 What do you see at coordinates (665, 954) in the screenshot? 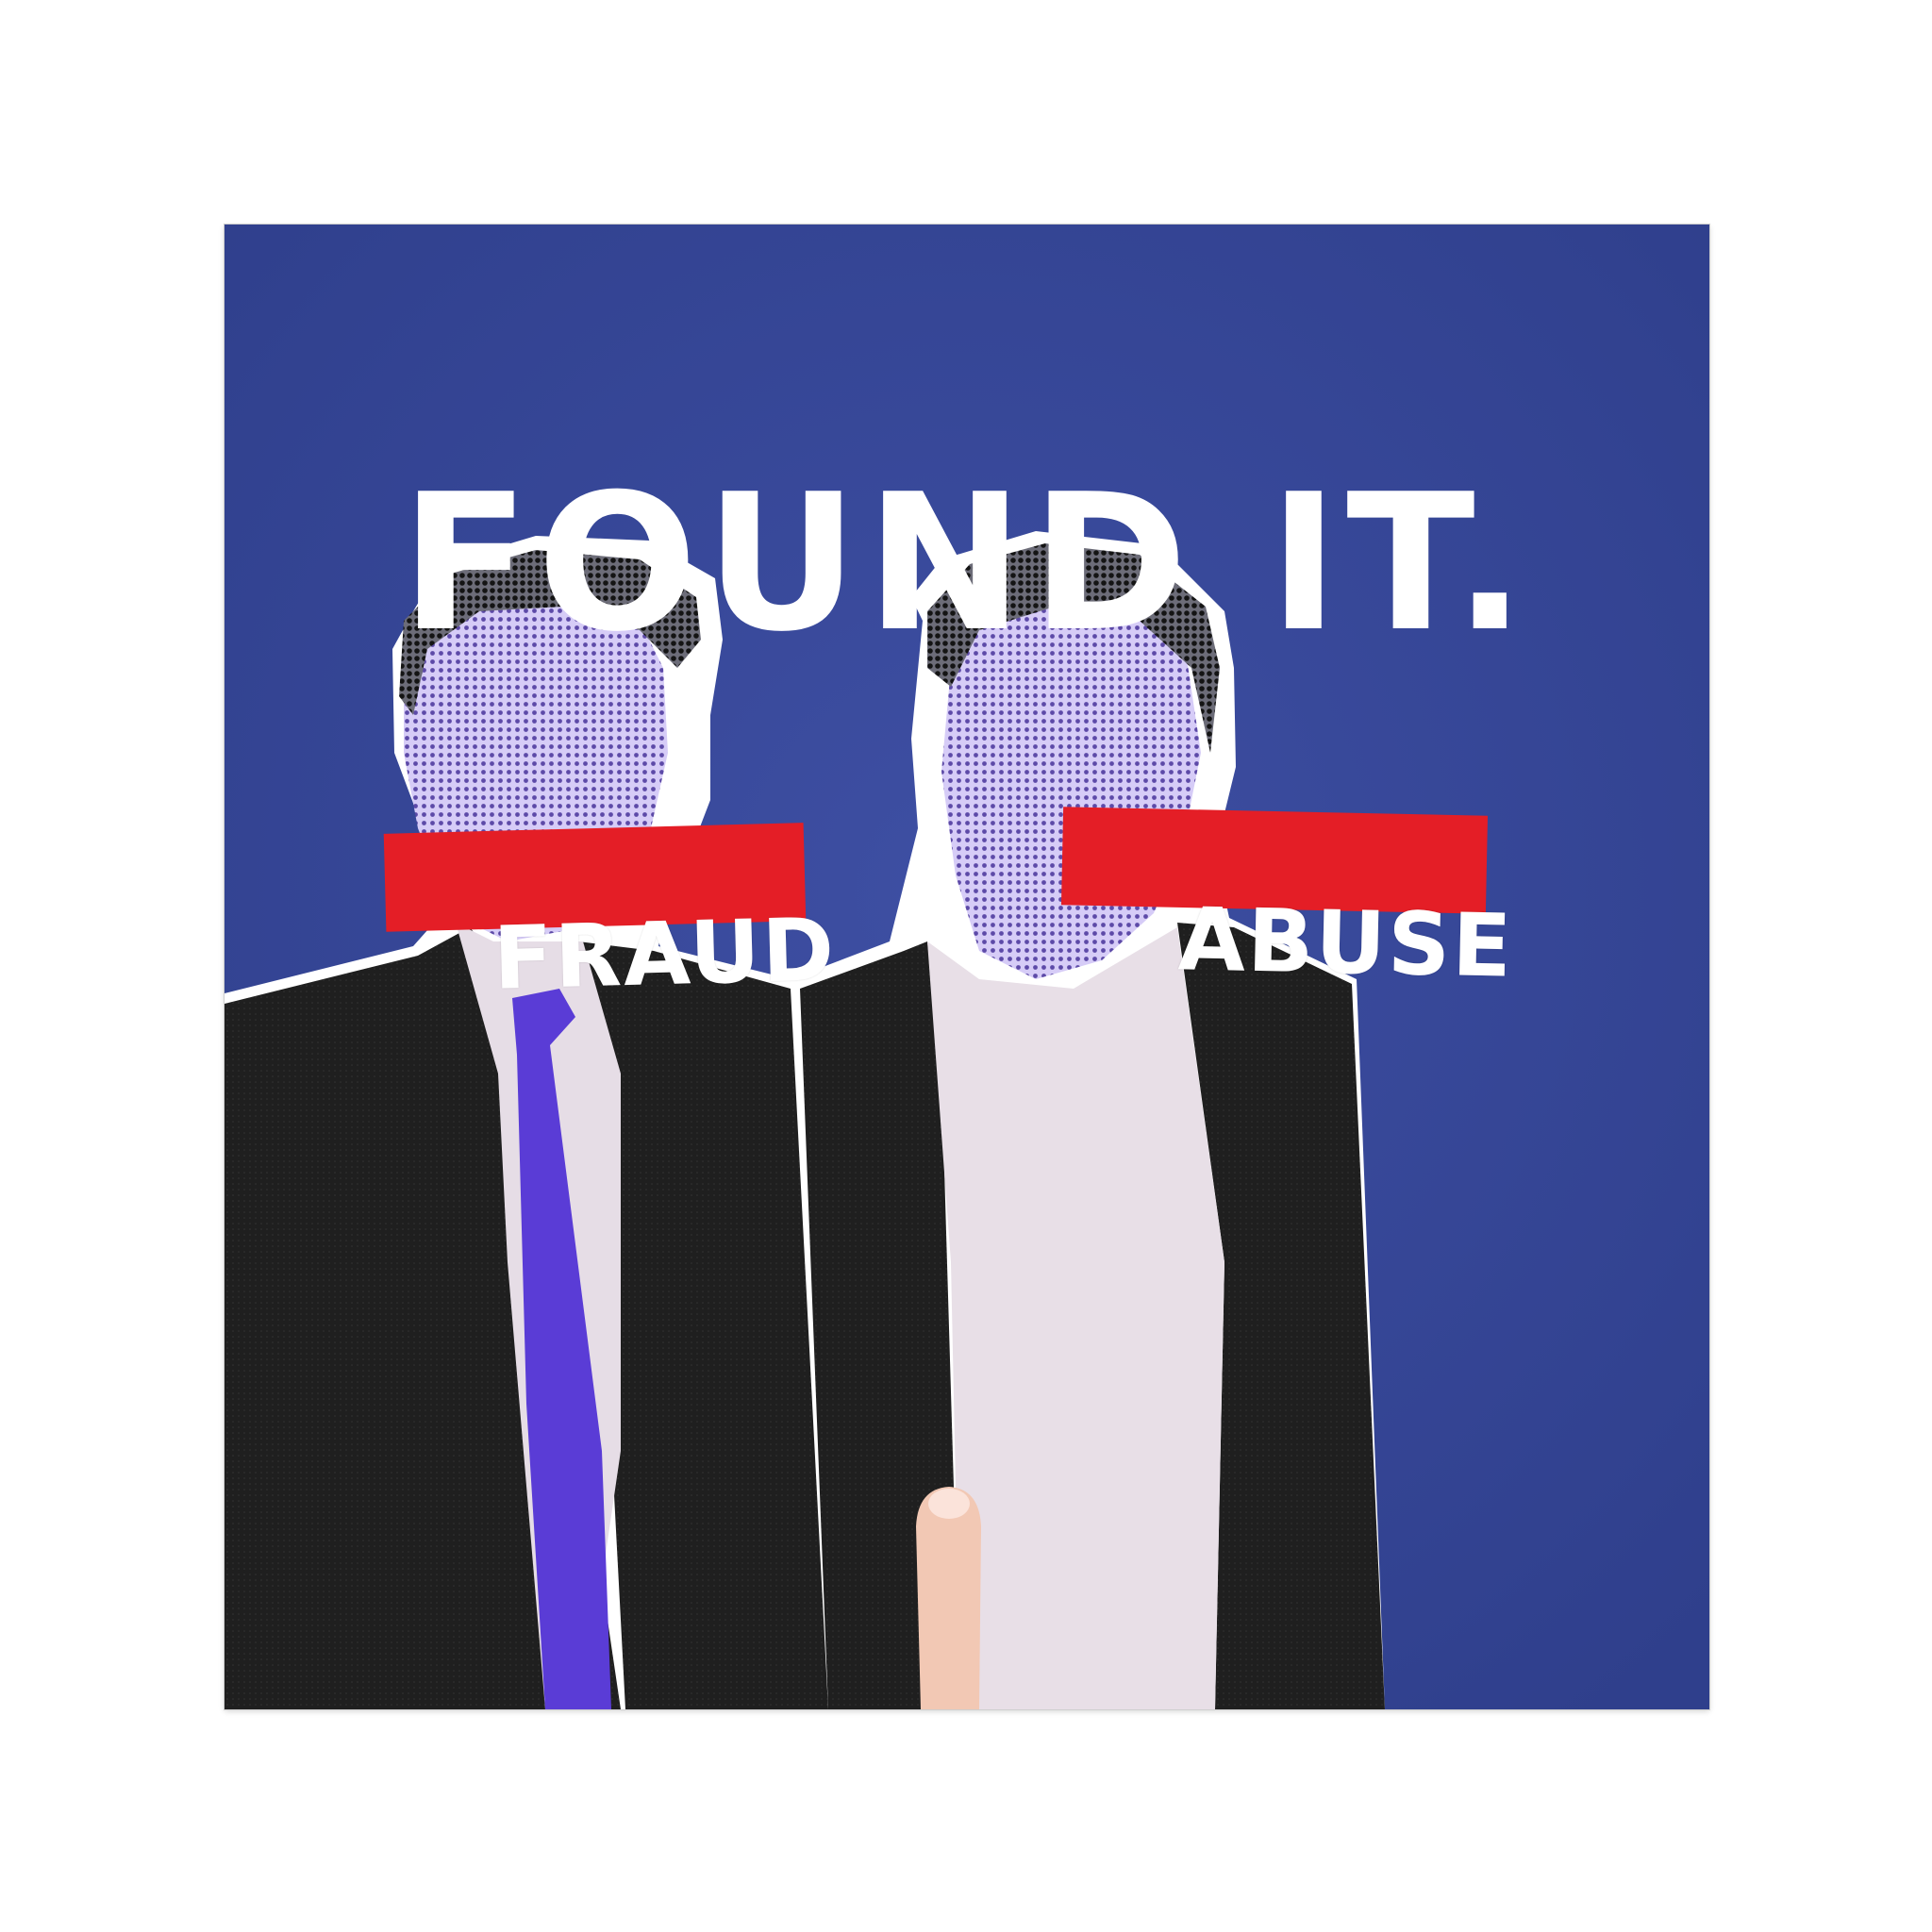
I see `censor-label-fraud: FRAUD` at bounding box center [665, 954].